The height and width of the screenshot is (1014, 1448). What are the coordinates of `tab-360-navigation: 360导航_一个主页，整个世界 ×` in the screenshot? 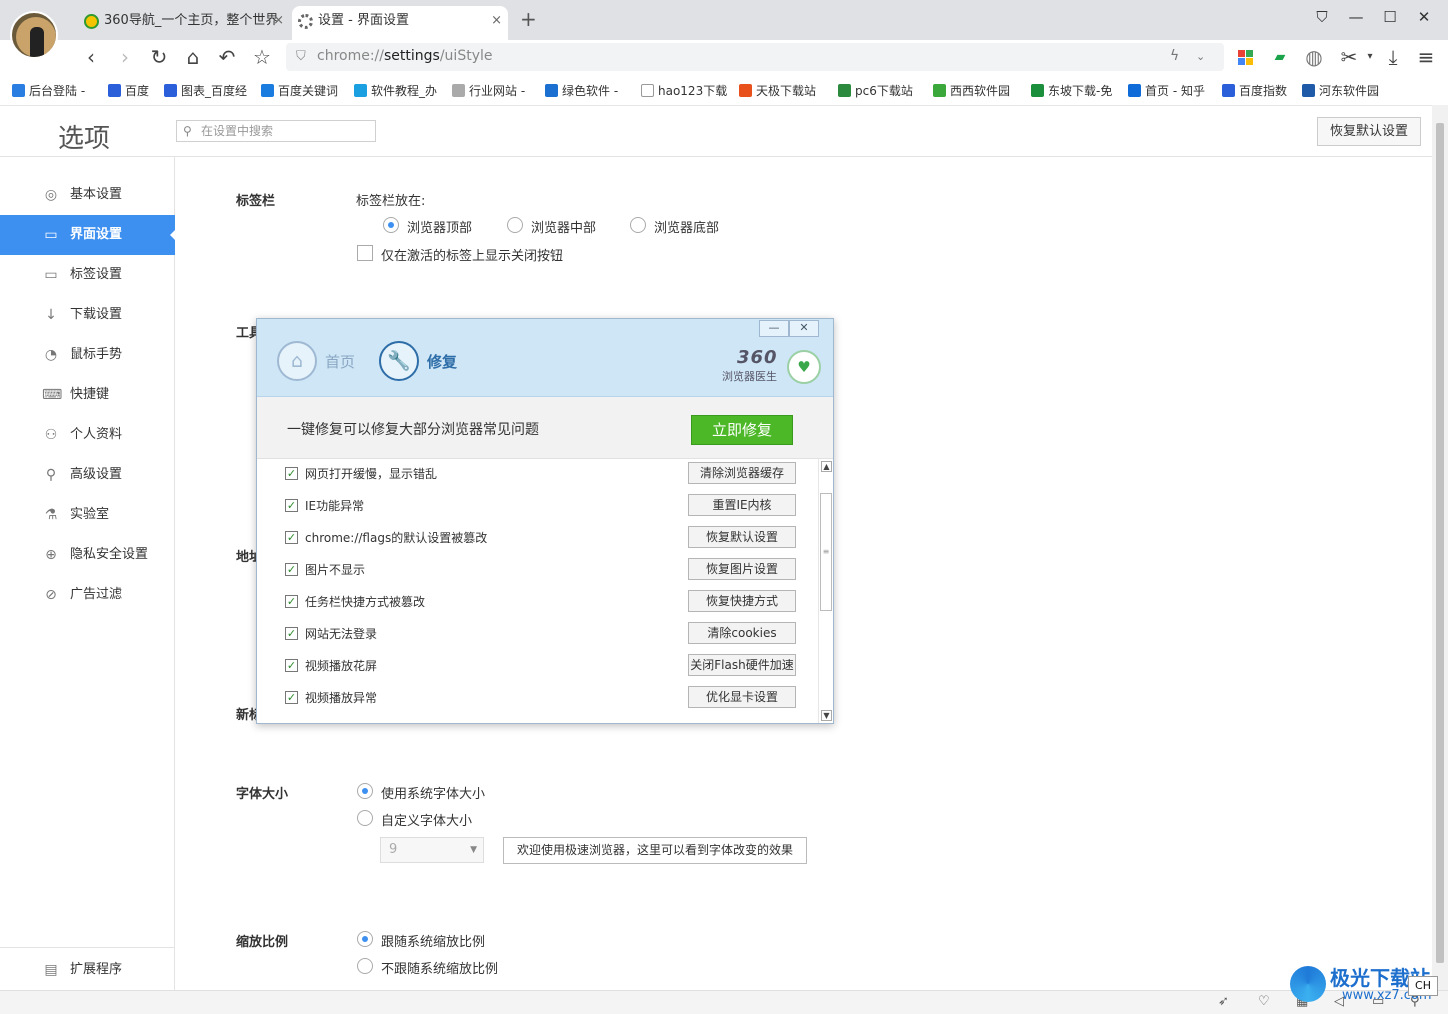 It's located at (184, 23).